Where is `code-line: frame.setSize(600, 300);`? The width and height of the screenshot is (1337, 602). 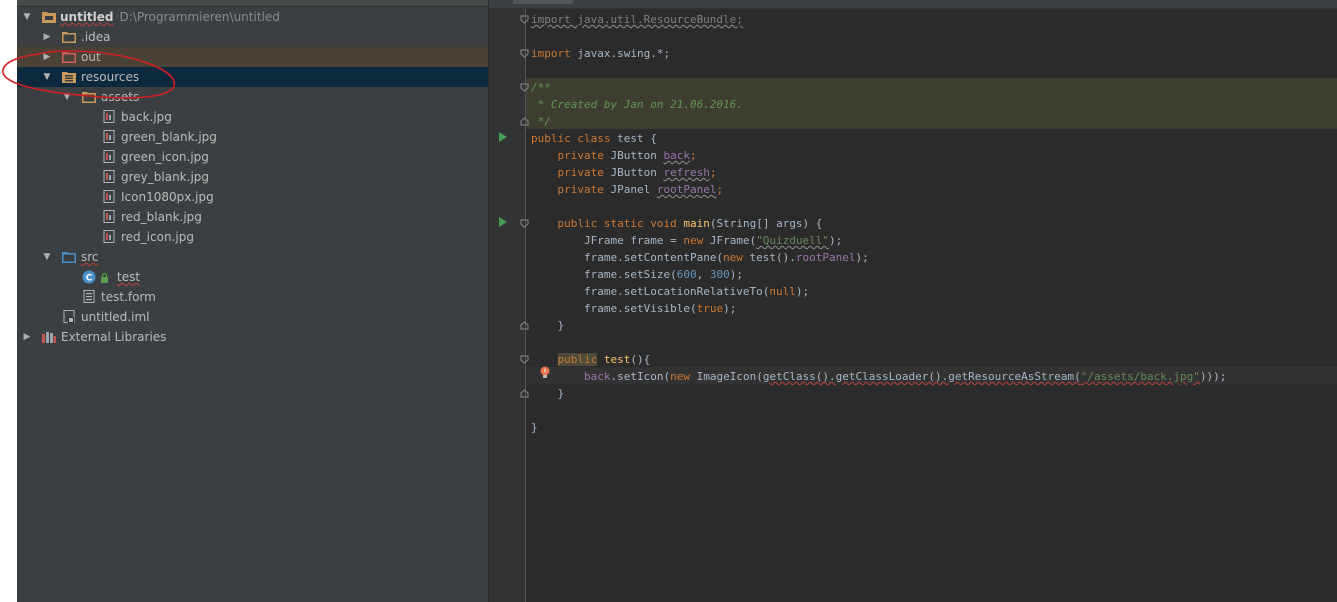
code-line: frame.setSize(600, 300); is located at coordinates (663, 274).